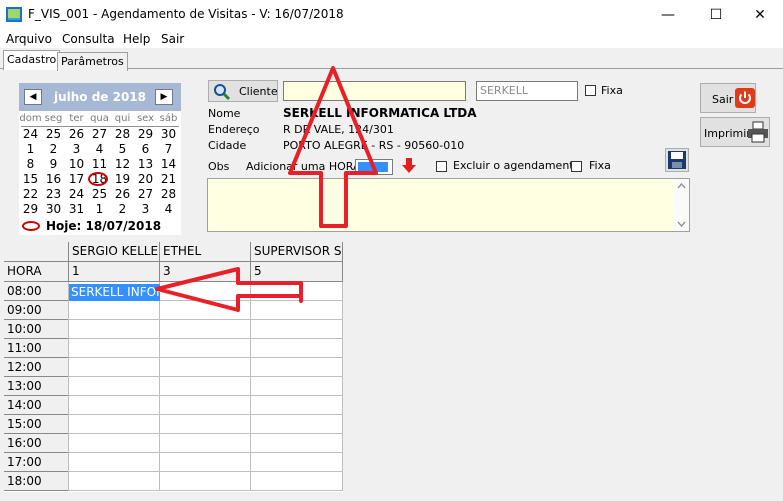 Image resolution: width=783 pixels, height=501 pixels. Describe the element at coordinates (36, 462) in the screenshot. I see `hour-row-header: 17:00` at that location.